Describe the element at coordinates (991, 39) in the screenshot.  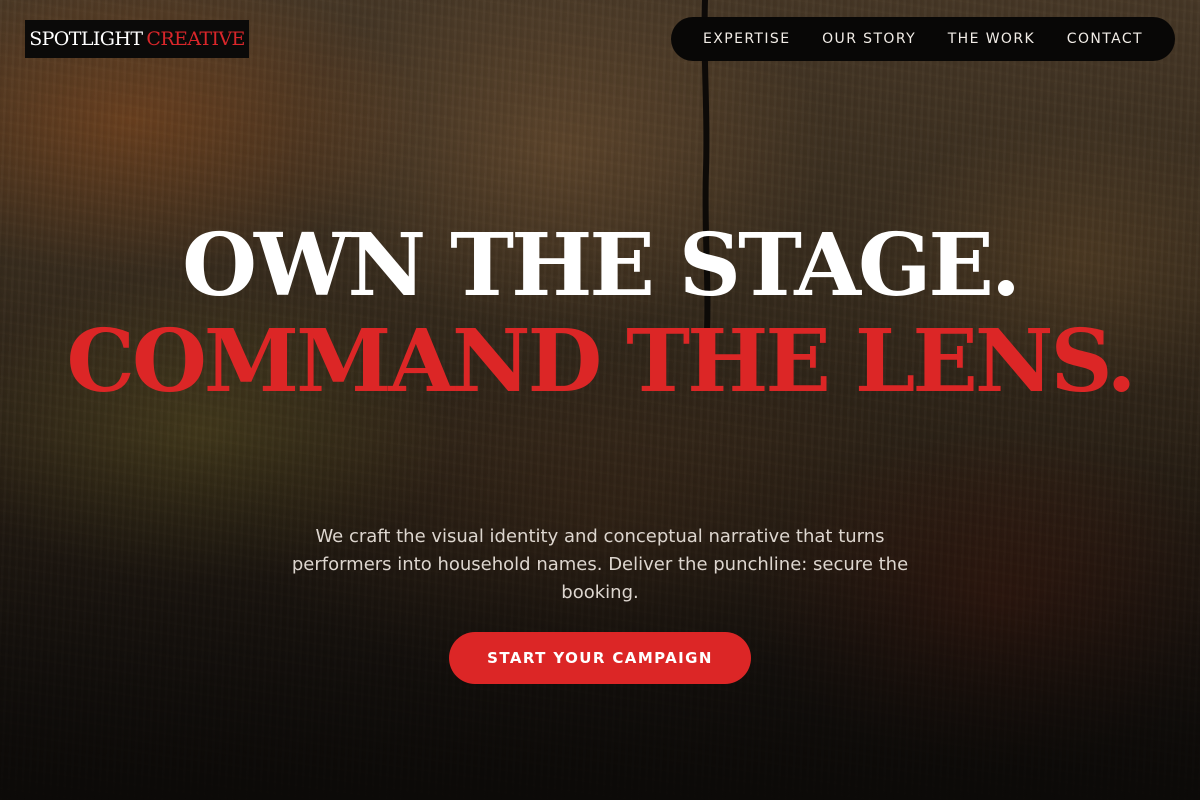
I see `nav-item-the-work: THE WORK` at that location.